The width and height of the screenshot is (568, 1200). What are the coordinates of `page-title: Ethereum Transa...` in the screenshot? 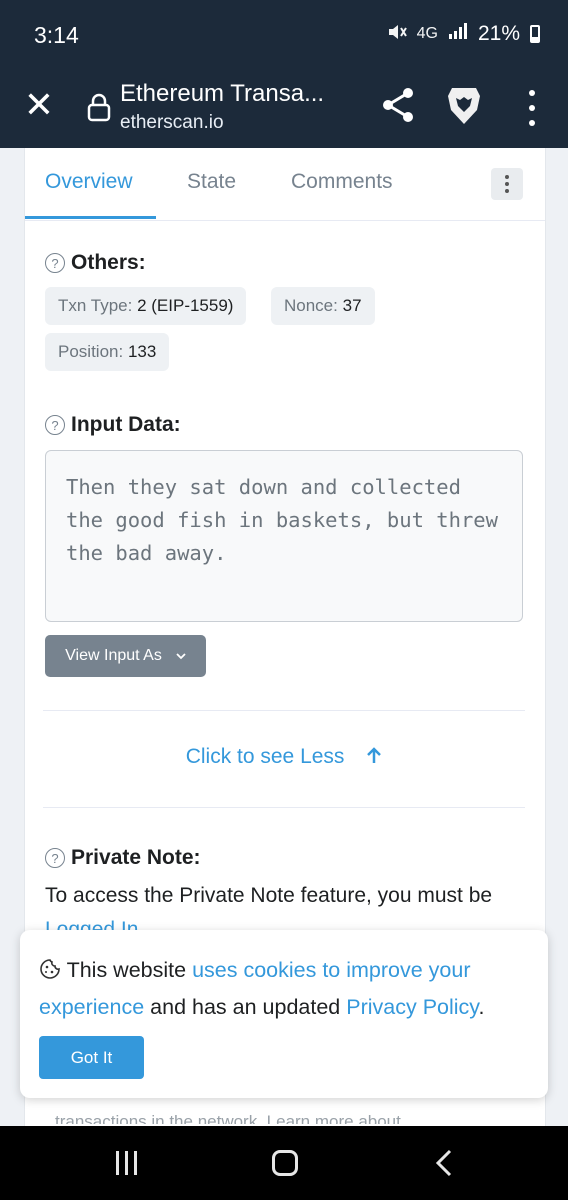 It's located at (222, 94).